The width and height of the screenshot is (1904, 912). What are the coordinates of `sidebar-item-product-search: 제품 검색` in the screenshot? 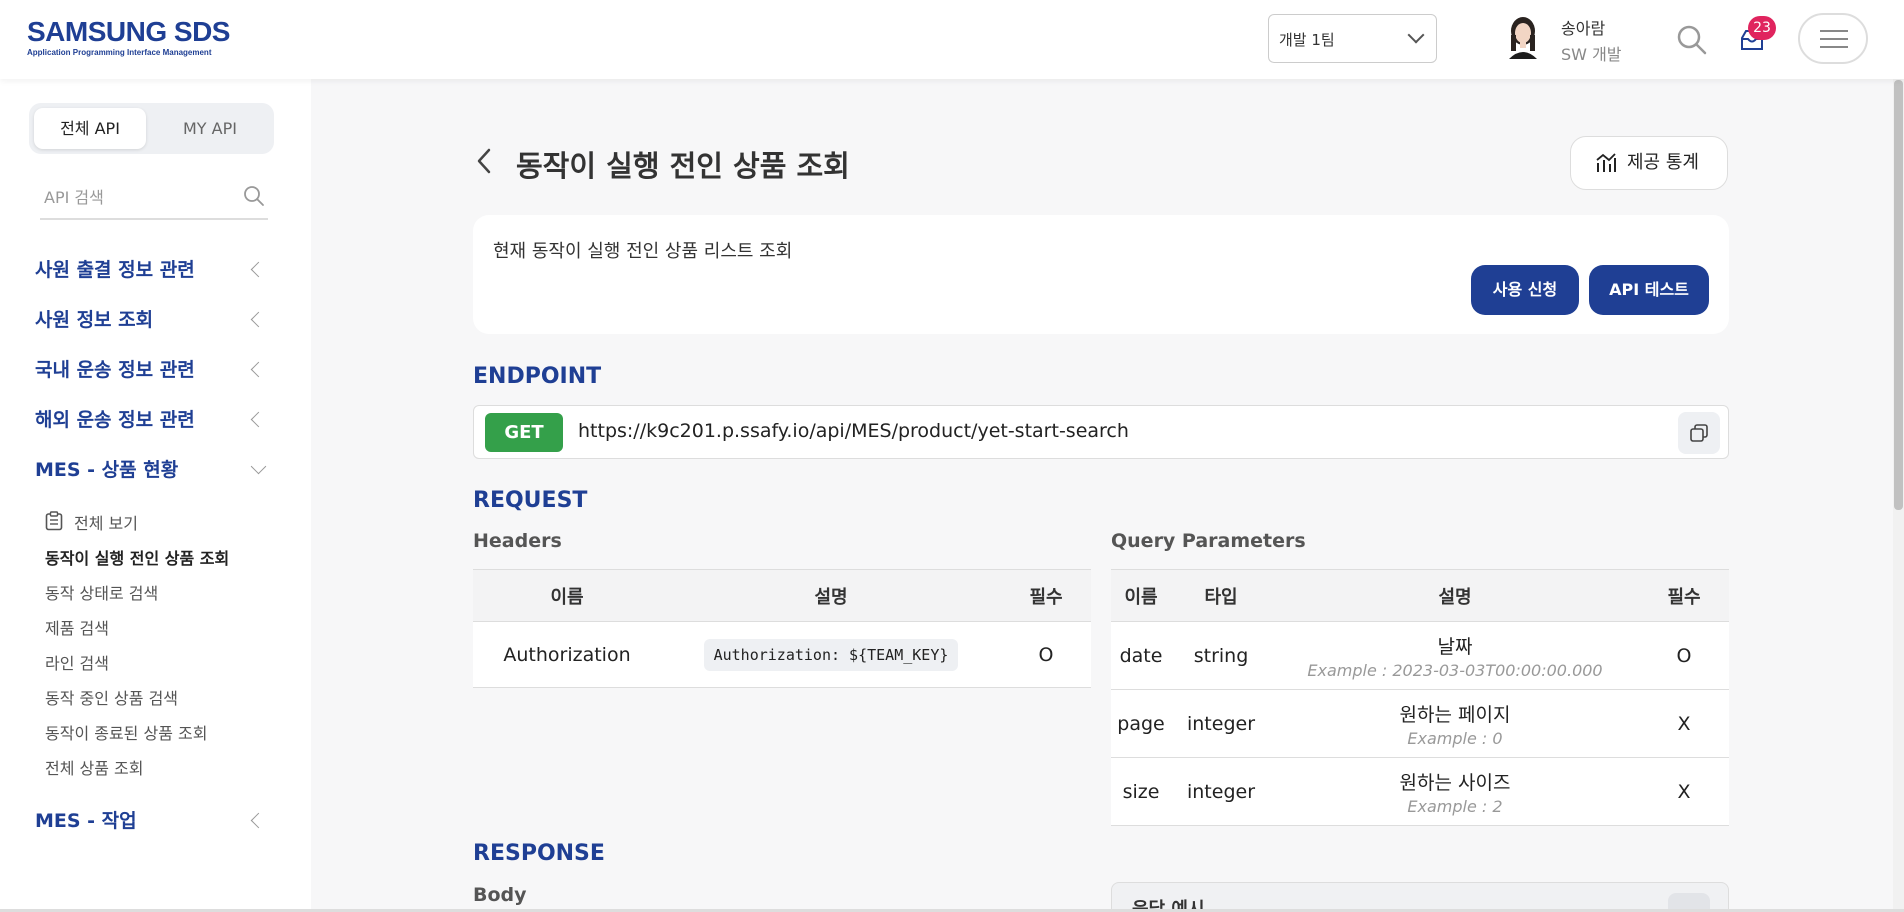 It's located at (77, 627).